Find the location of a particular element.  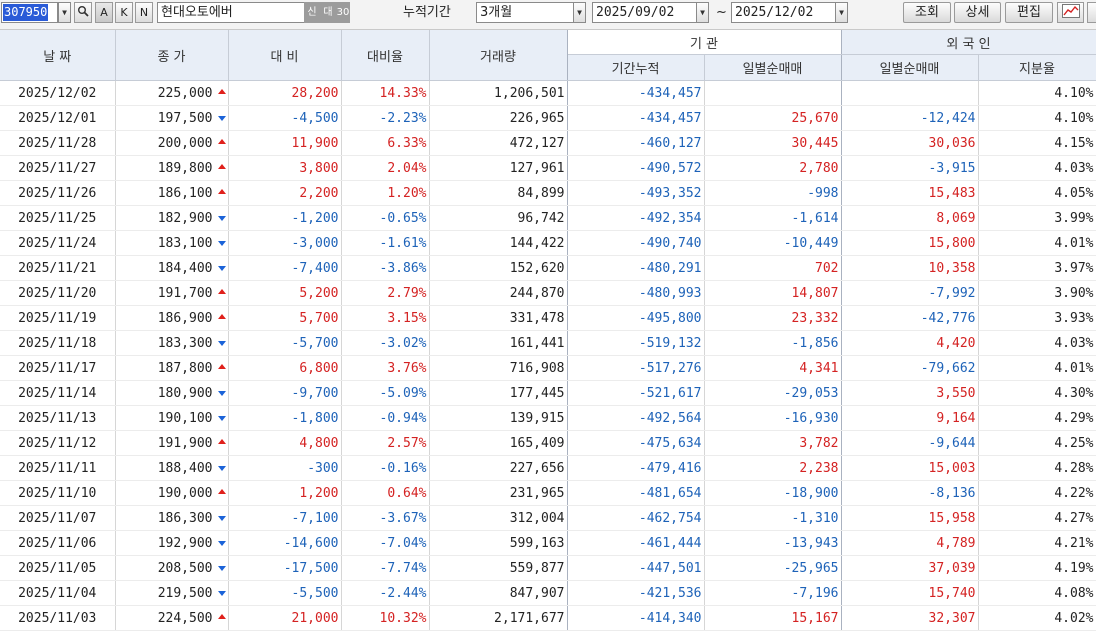

close-cell: 186,300 is located at coordinates (172, 518).